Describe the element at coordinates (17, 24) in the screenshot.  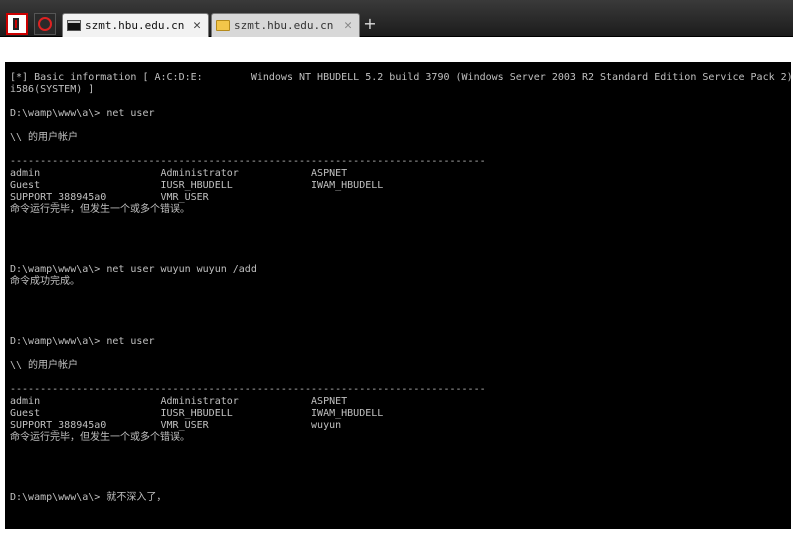
I see `app-menu-icon` at that location.